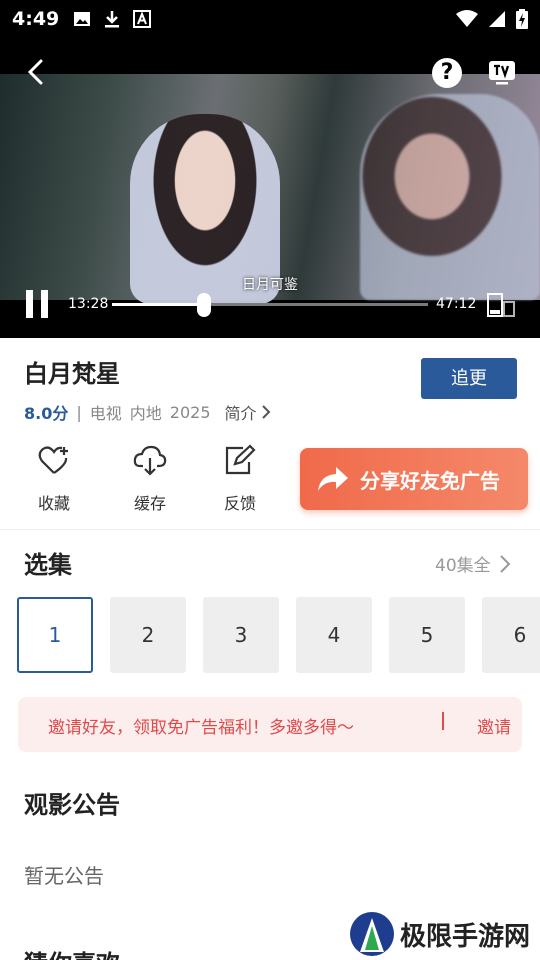  What do you see at coordinates (150, 479) in the screenshot?
I see `cache-action: 缓存` at bounding box center [150, 479].